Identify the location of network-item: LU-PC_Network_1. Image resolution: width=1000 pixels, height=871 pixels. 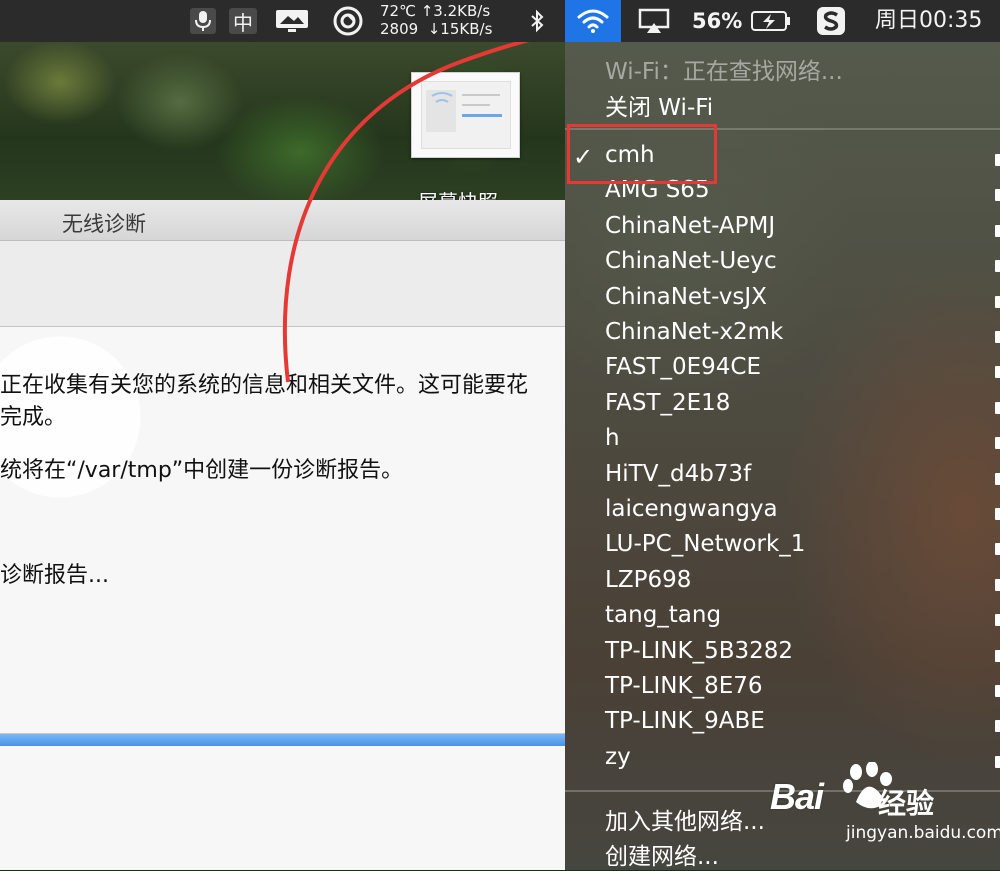
(705, 544).